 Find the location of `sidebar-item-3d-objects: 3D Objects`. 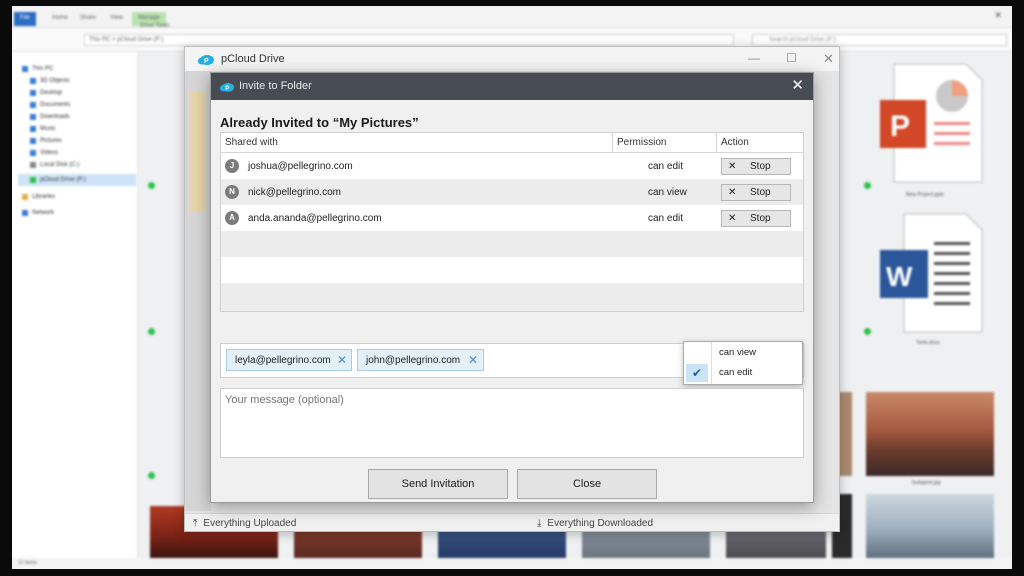

sidebar-item-3d-objects: 3D Objects is located at coordinates (50, 81).